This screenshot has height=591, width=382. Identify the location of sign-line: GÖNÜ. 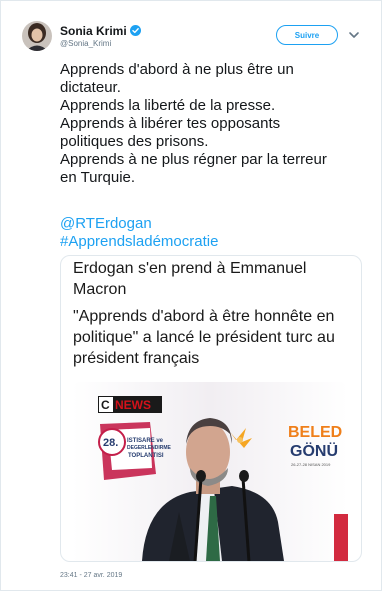
(314, 450).